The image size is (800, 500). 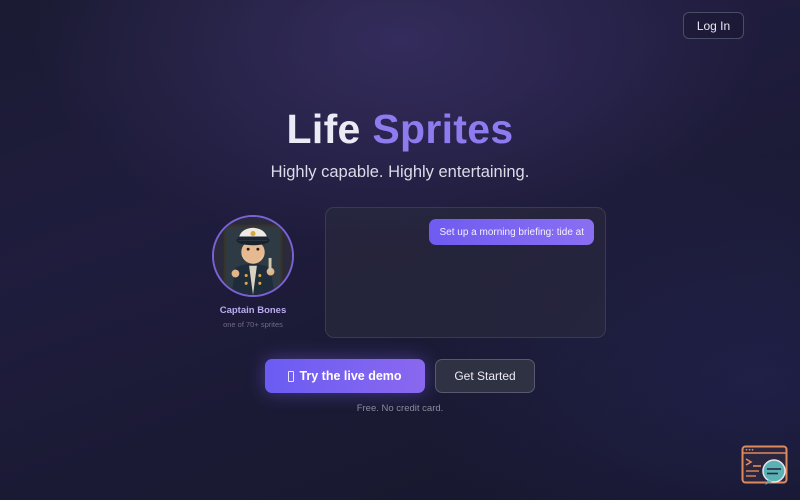 What do you see at coordinates (291, 376) in the screenshot?
I see `phone-icon` at bounding box center [291, 376].